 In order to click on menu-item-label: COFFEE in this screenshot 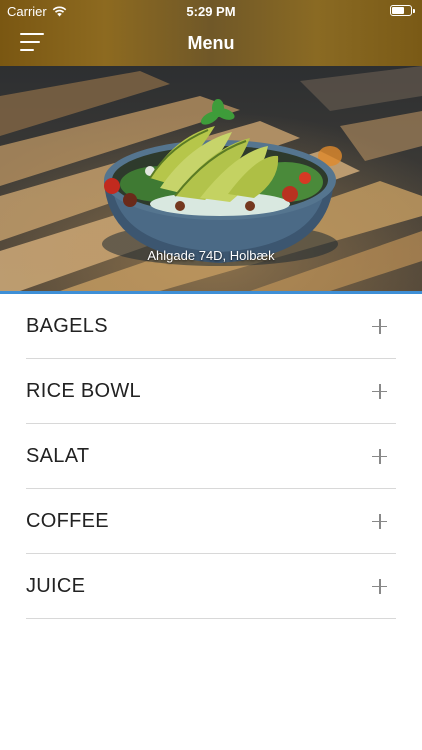, I will do `click(67, 520)`.